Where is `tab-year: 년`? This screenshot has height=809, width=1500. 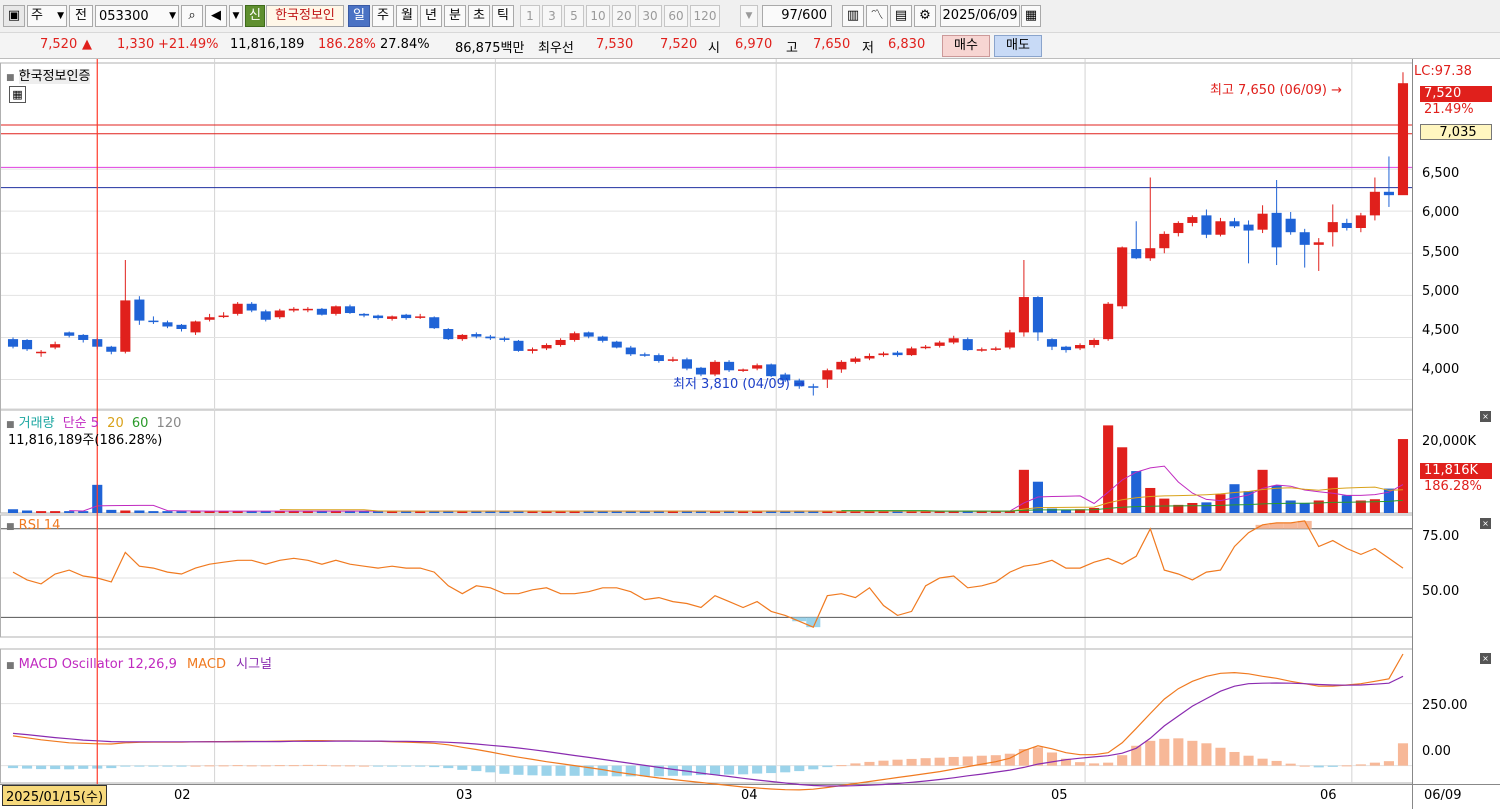 tab-year: 년 is located at coordinates (431, 16).